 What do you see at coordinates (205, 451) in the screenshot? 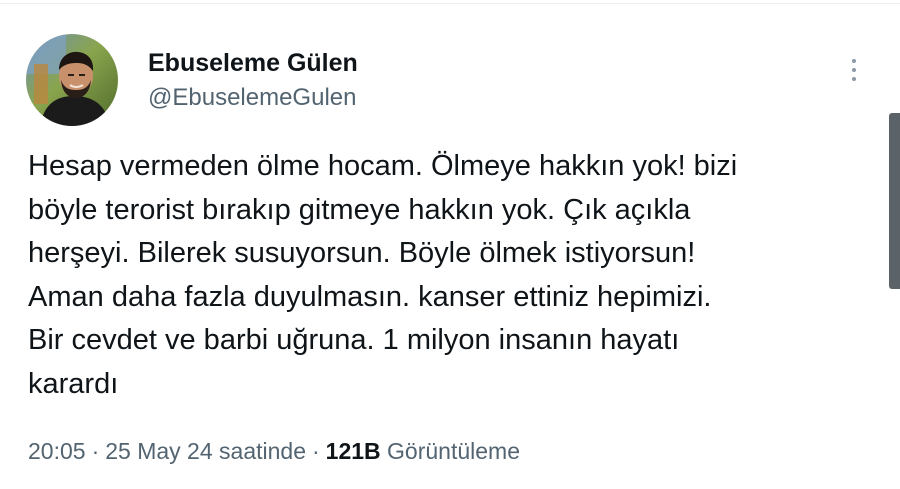
I see `tweet-date: 25 May 24 saatinde` at bounding box center [205, 451].